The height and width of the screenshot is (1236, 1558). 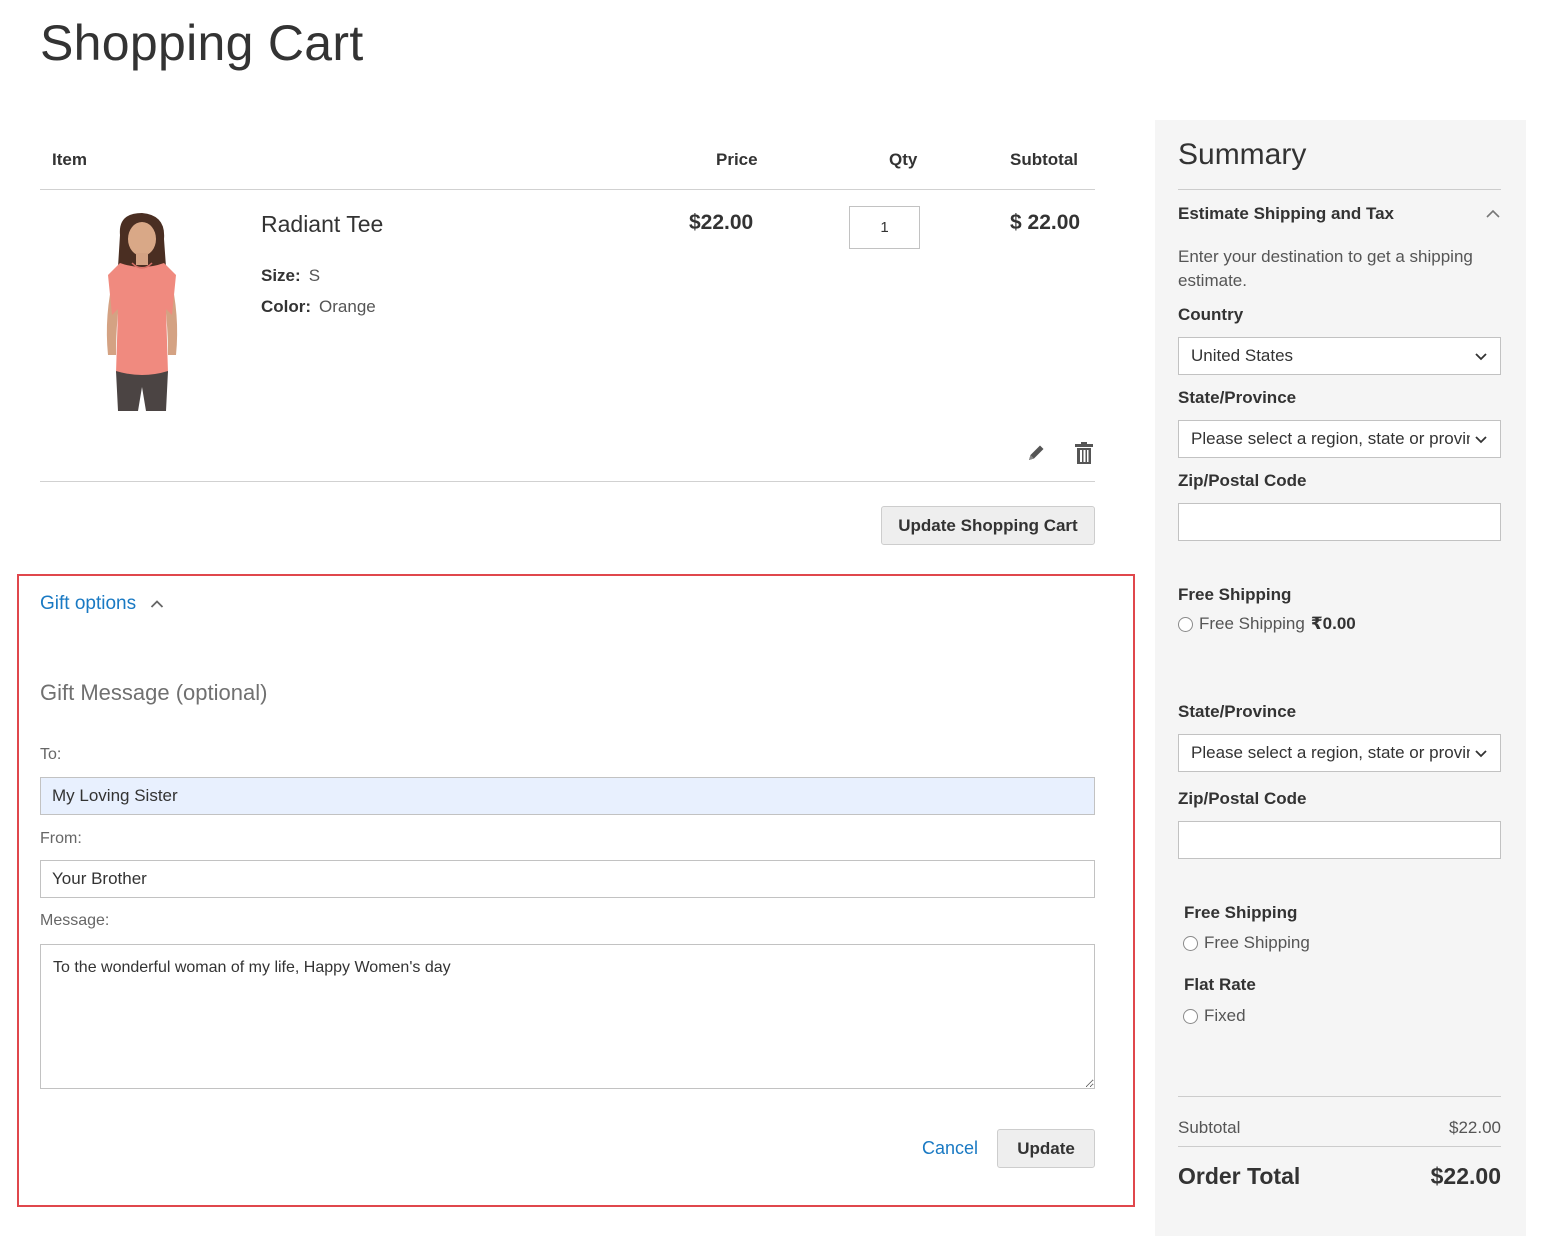 I want to click on shipping-option-label-3: Fixed, so click(x=1225, y=1015).